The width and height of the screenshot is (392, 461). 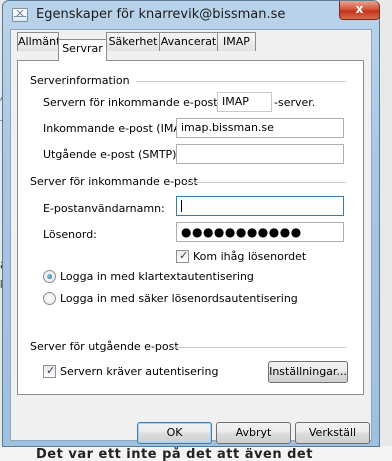 I want to click on dialog-title: Egenskaper för knarrevik@bissman.se, so click(x=161, y=14).